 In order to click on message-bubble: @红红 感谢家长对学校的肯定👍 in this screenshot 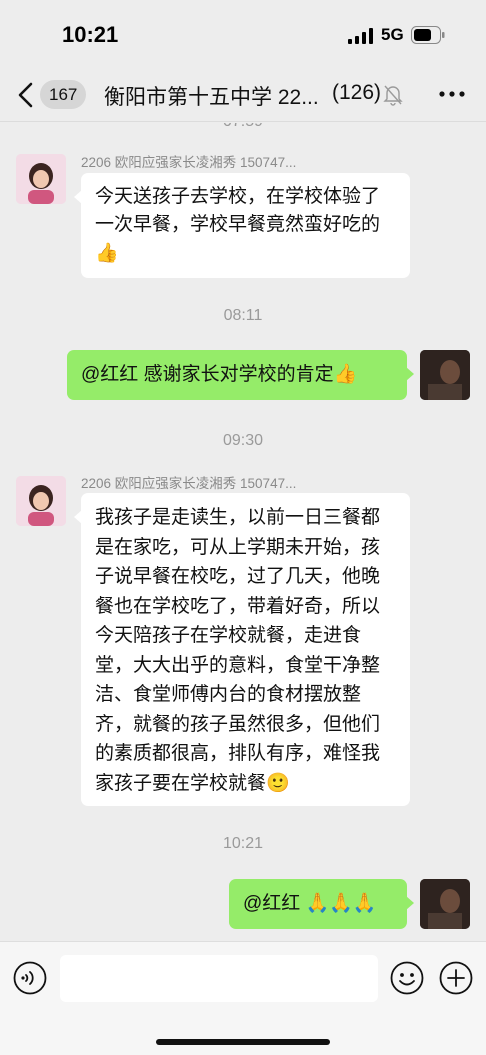, I will do `click(240, 375)`.